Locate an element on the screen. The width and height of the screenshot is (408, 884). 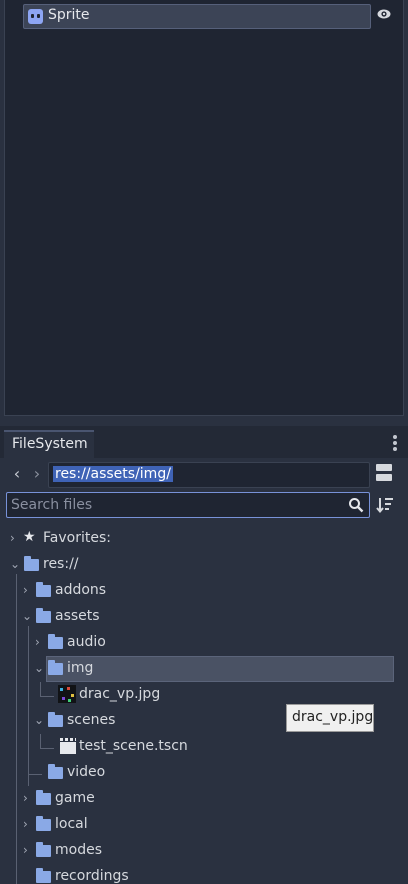
path-text: res://assets/img/ is located at coordinates (113, 474).